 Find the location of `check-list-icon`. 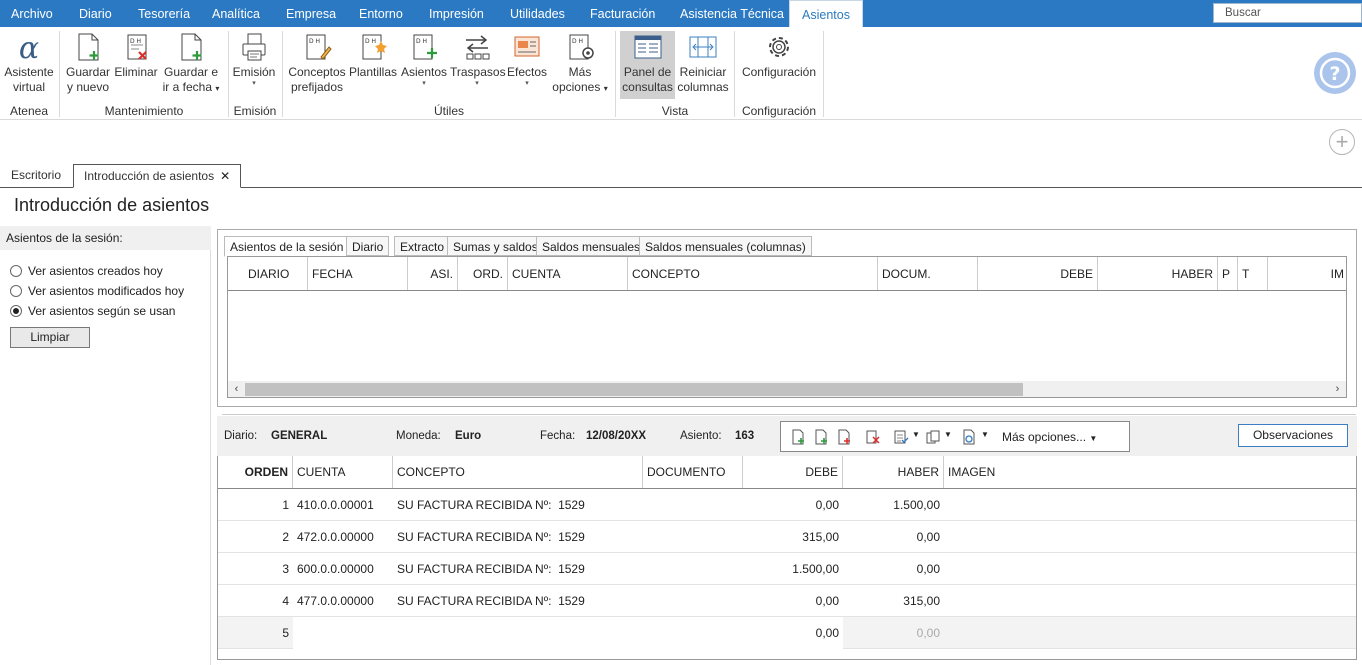

check-list-icon is located at coordinates (901, 437).